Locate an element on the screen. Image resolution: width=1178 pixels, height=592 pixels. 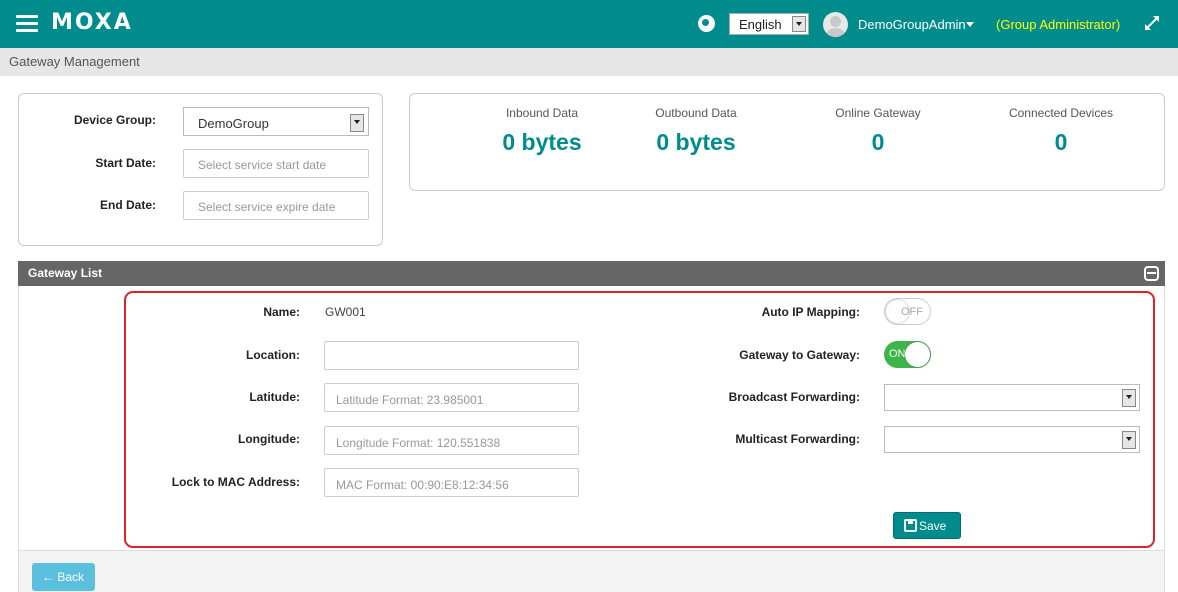
stat-online-gateway: Online Gateway 0 is located at coordinates (878, 131).